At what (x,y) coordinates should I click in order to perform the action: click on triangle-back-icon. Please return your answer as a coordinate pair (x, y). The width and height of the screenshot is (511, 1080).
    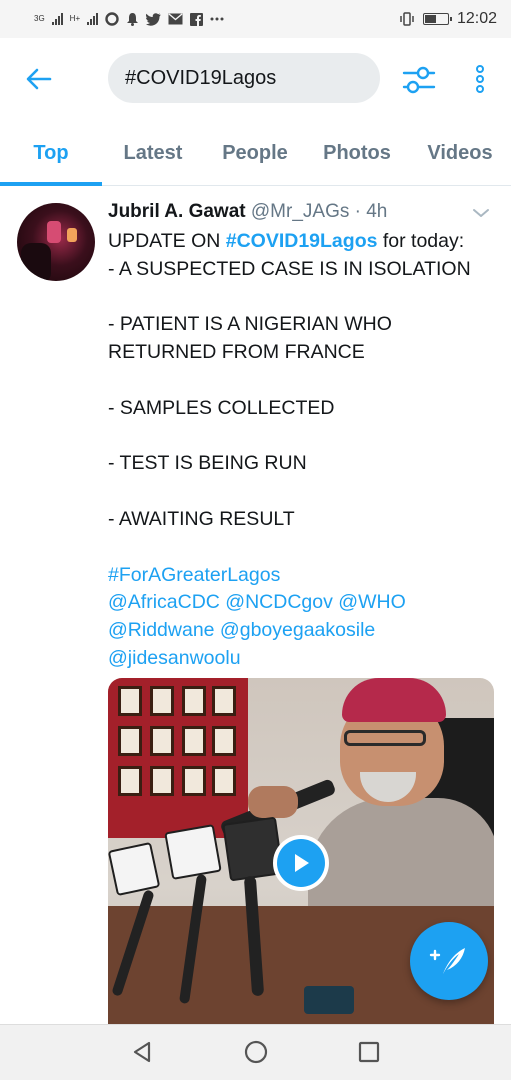
    Looking at the image, I should click on (142, 1052).